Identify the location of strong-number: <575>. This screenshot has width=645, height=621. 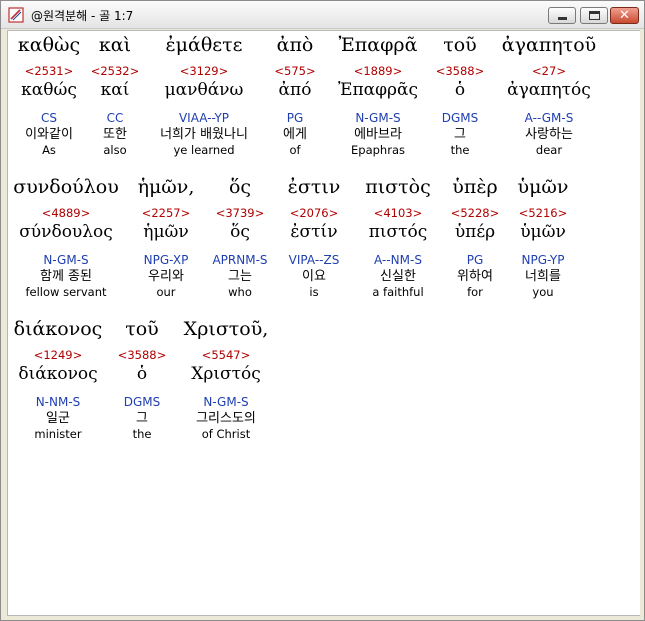
(295, 71).